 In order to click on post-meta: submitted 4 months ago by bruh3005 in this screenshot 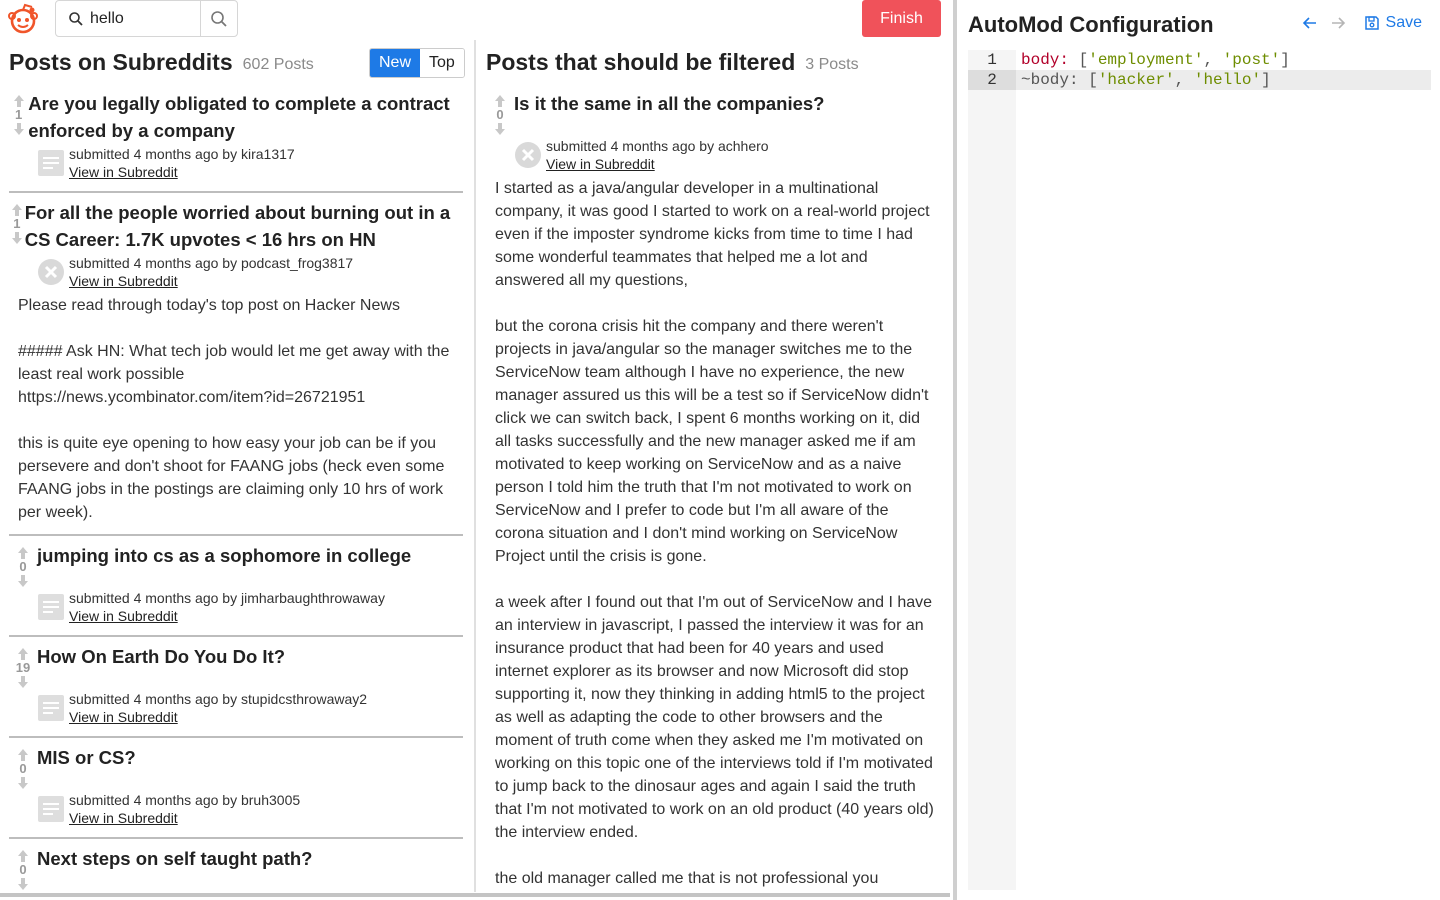, I will do `click(185, 800)`.